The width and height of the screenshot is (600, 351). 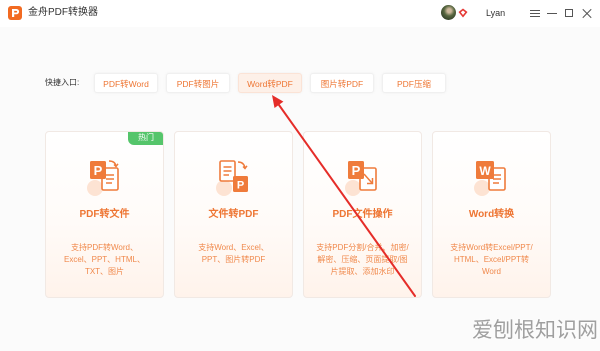 What do you see at coordinates (414, 83) in the screenshot?
I see `quick-entry-pdf-compress: PDF压缩` at bounding box center [414, 83].